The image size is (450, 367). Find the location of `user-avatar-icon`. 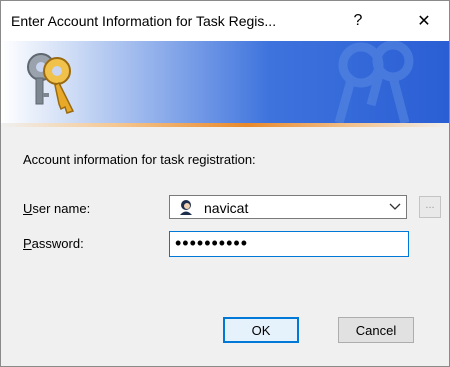

user-avatar-icon is located at coordinates (186, 207).